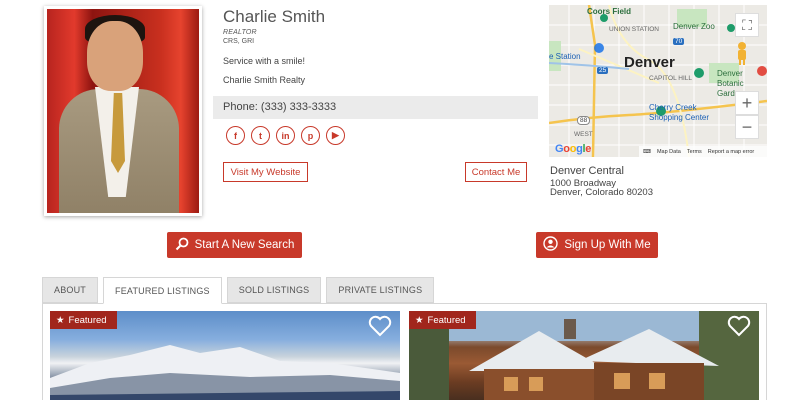 Image resolution: width=800 pixels, height=400 pixels. I want to click on phone-bar: Phone: (333) 333-3333, so click(375, 107).